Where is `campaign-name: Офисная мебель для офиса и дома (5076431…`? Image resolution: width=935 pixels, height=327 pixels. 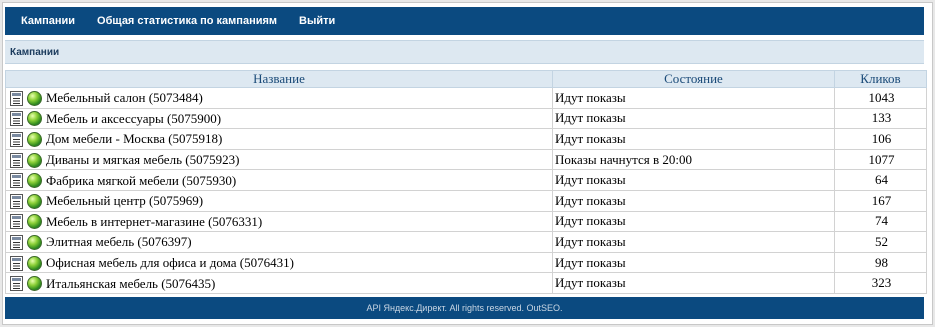
campaign-name: Офисная мебель для офиса и дома (5076431… is located at coordinates (170, 263).